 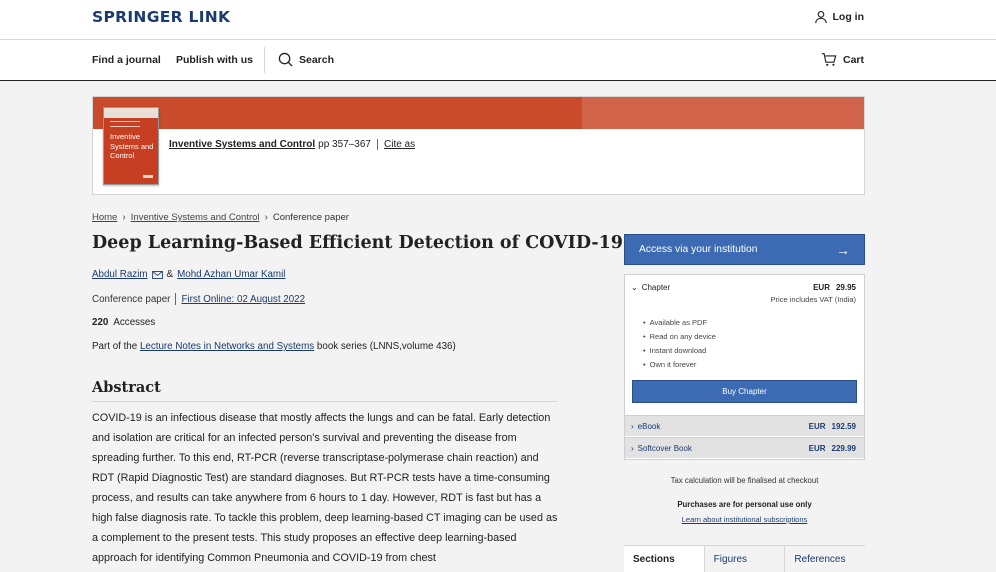 I want to click on institutional-subscriptions-link: Learn about institutional subscriptions, so click(x=744, y=519).